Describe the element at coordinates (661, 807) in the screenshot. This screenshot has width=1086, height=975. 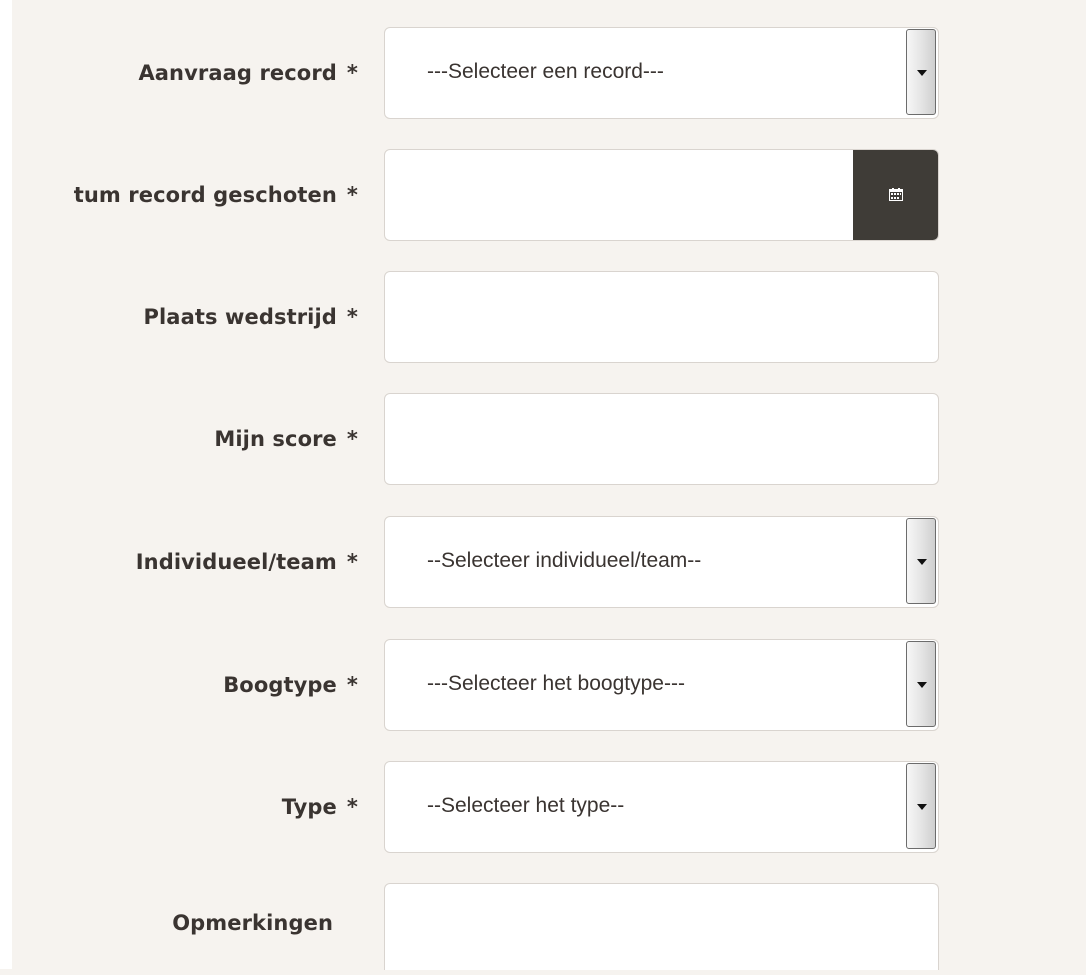
I see `type-select: --Selecteer het type--` at that location.